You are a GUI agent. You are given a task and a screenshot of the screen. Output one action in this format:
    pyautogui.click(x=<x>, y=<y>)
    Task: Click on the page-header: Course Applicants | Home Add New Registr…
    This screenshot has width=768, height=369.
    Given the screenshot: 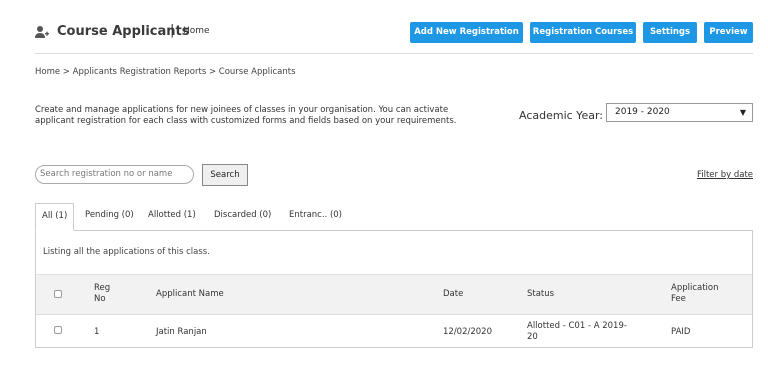 What is the action you would take?
    pyautogui.click(x=394, y=37)
    